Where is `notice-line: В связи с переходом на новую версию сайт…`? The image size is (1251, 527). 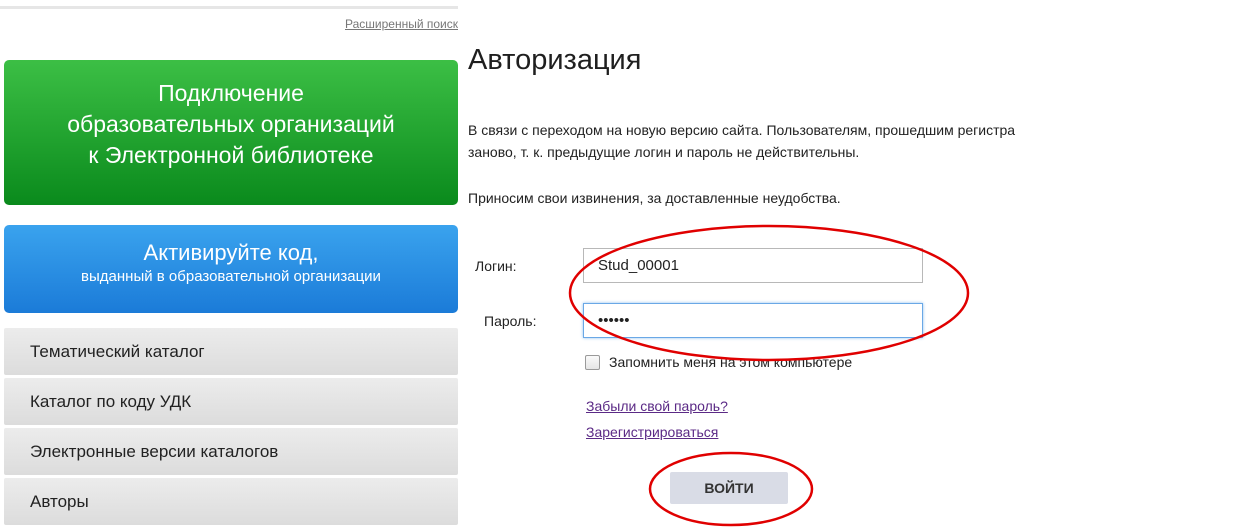 notice-line: В связи с переходом на новую версию сайт… is located at coordinates (742, 130).